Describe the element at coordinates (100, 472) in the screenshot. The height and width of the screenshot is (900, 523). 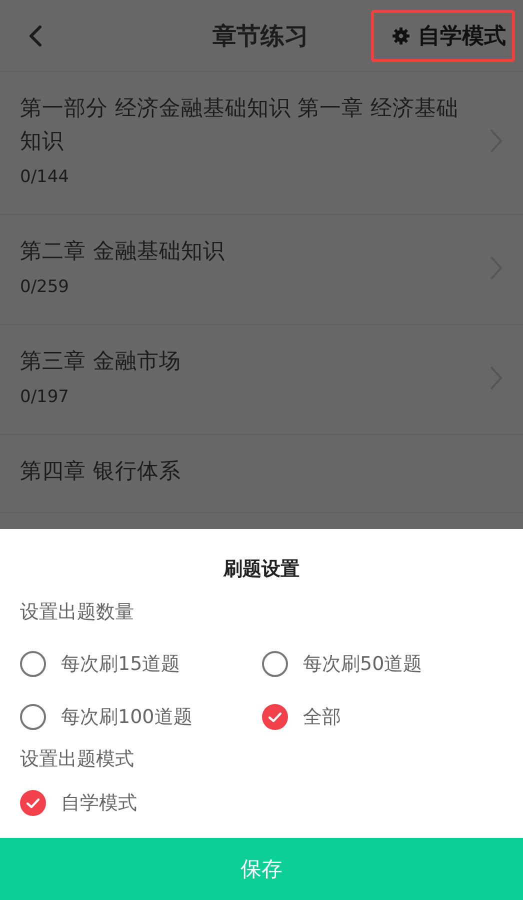
I see `chapter-title: 第四章 银行体系` at that location.